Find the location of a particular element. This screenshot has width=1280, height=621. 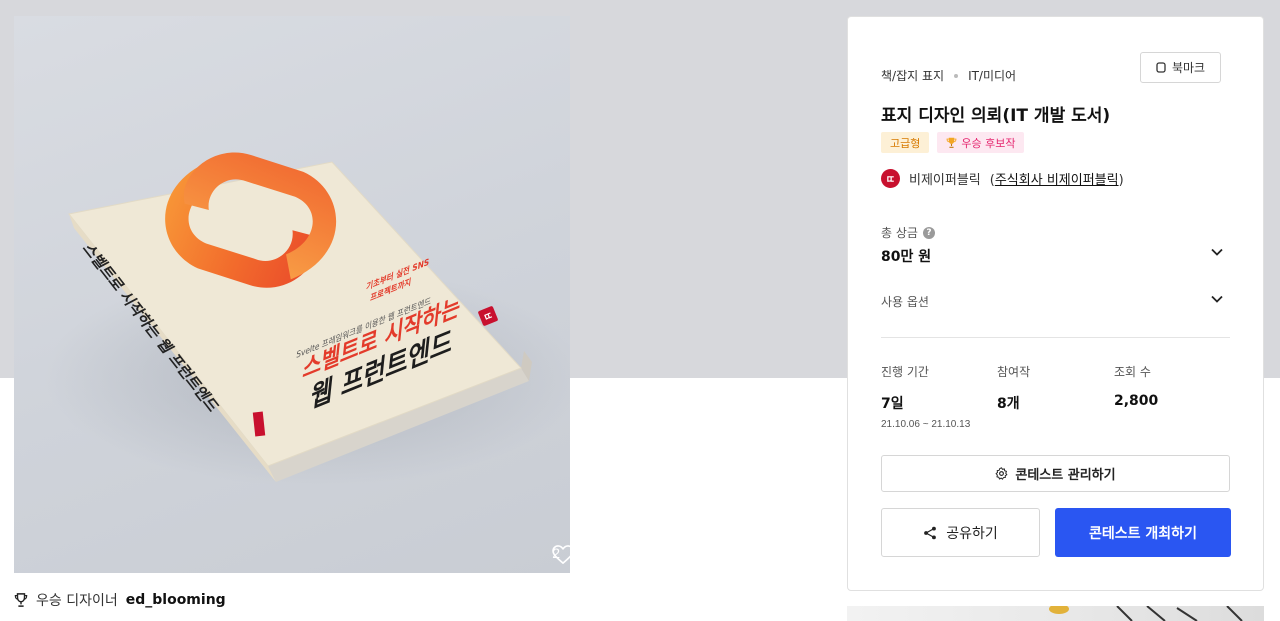

usage-options-label: 사용 옵션 is located at coordinates (905, 301).